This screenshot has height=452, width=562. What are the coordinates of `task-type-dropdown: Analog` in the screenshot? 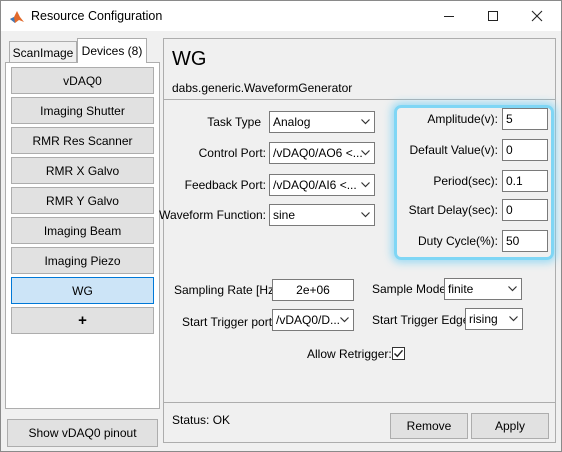 It's located at (322, 122).